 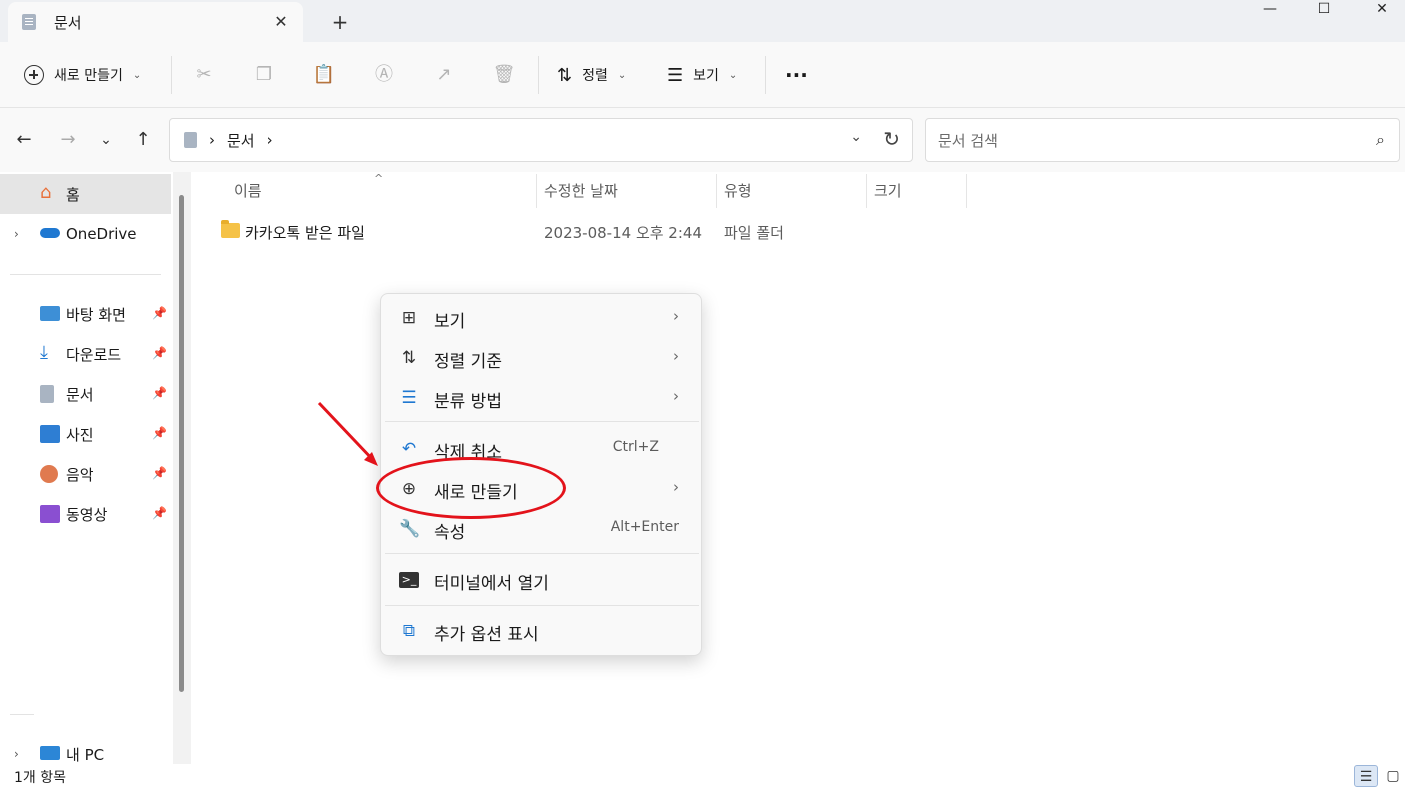 What do you see at coordinates (50, 233) in the screenshot?
I see `onedrive-icon` at bounding box center [50, 233].